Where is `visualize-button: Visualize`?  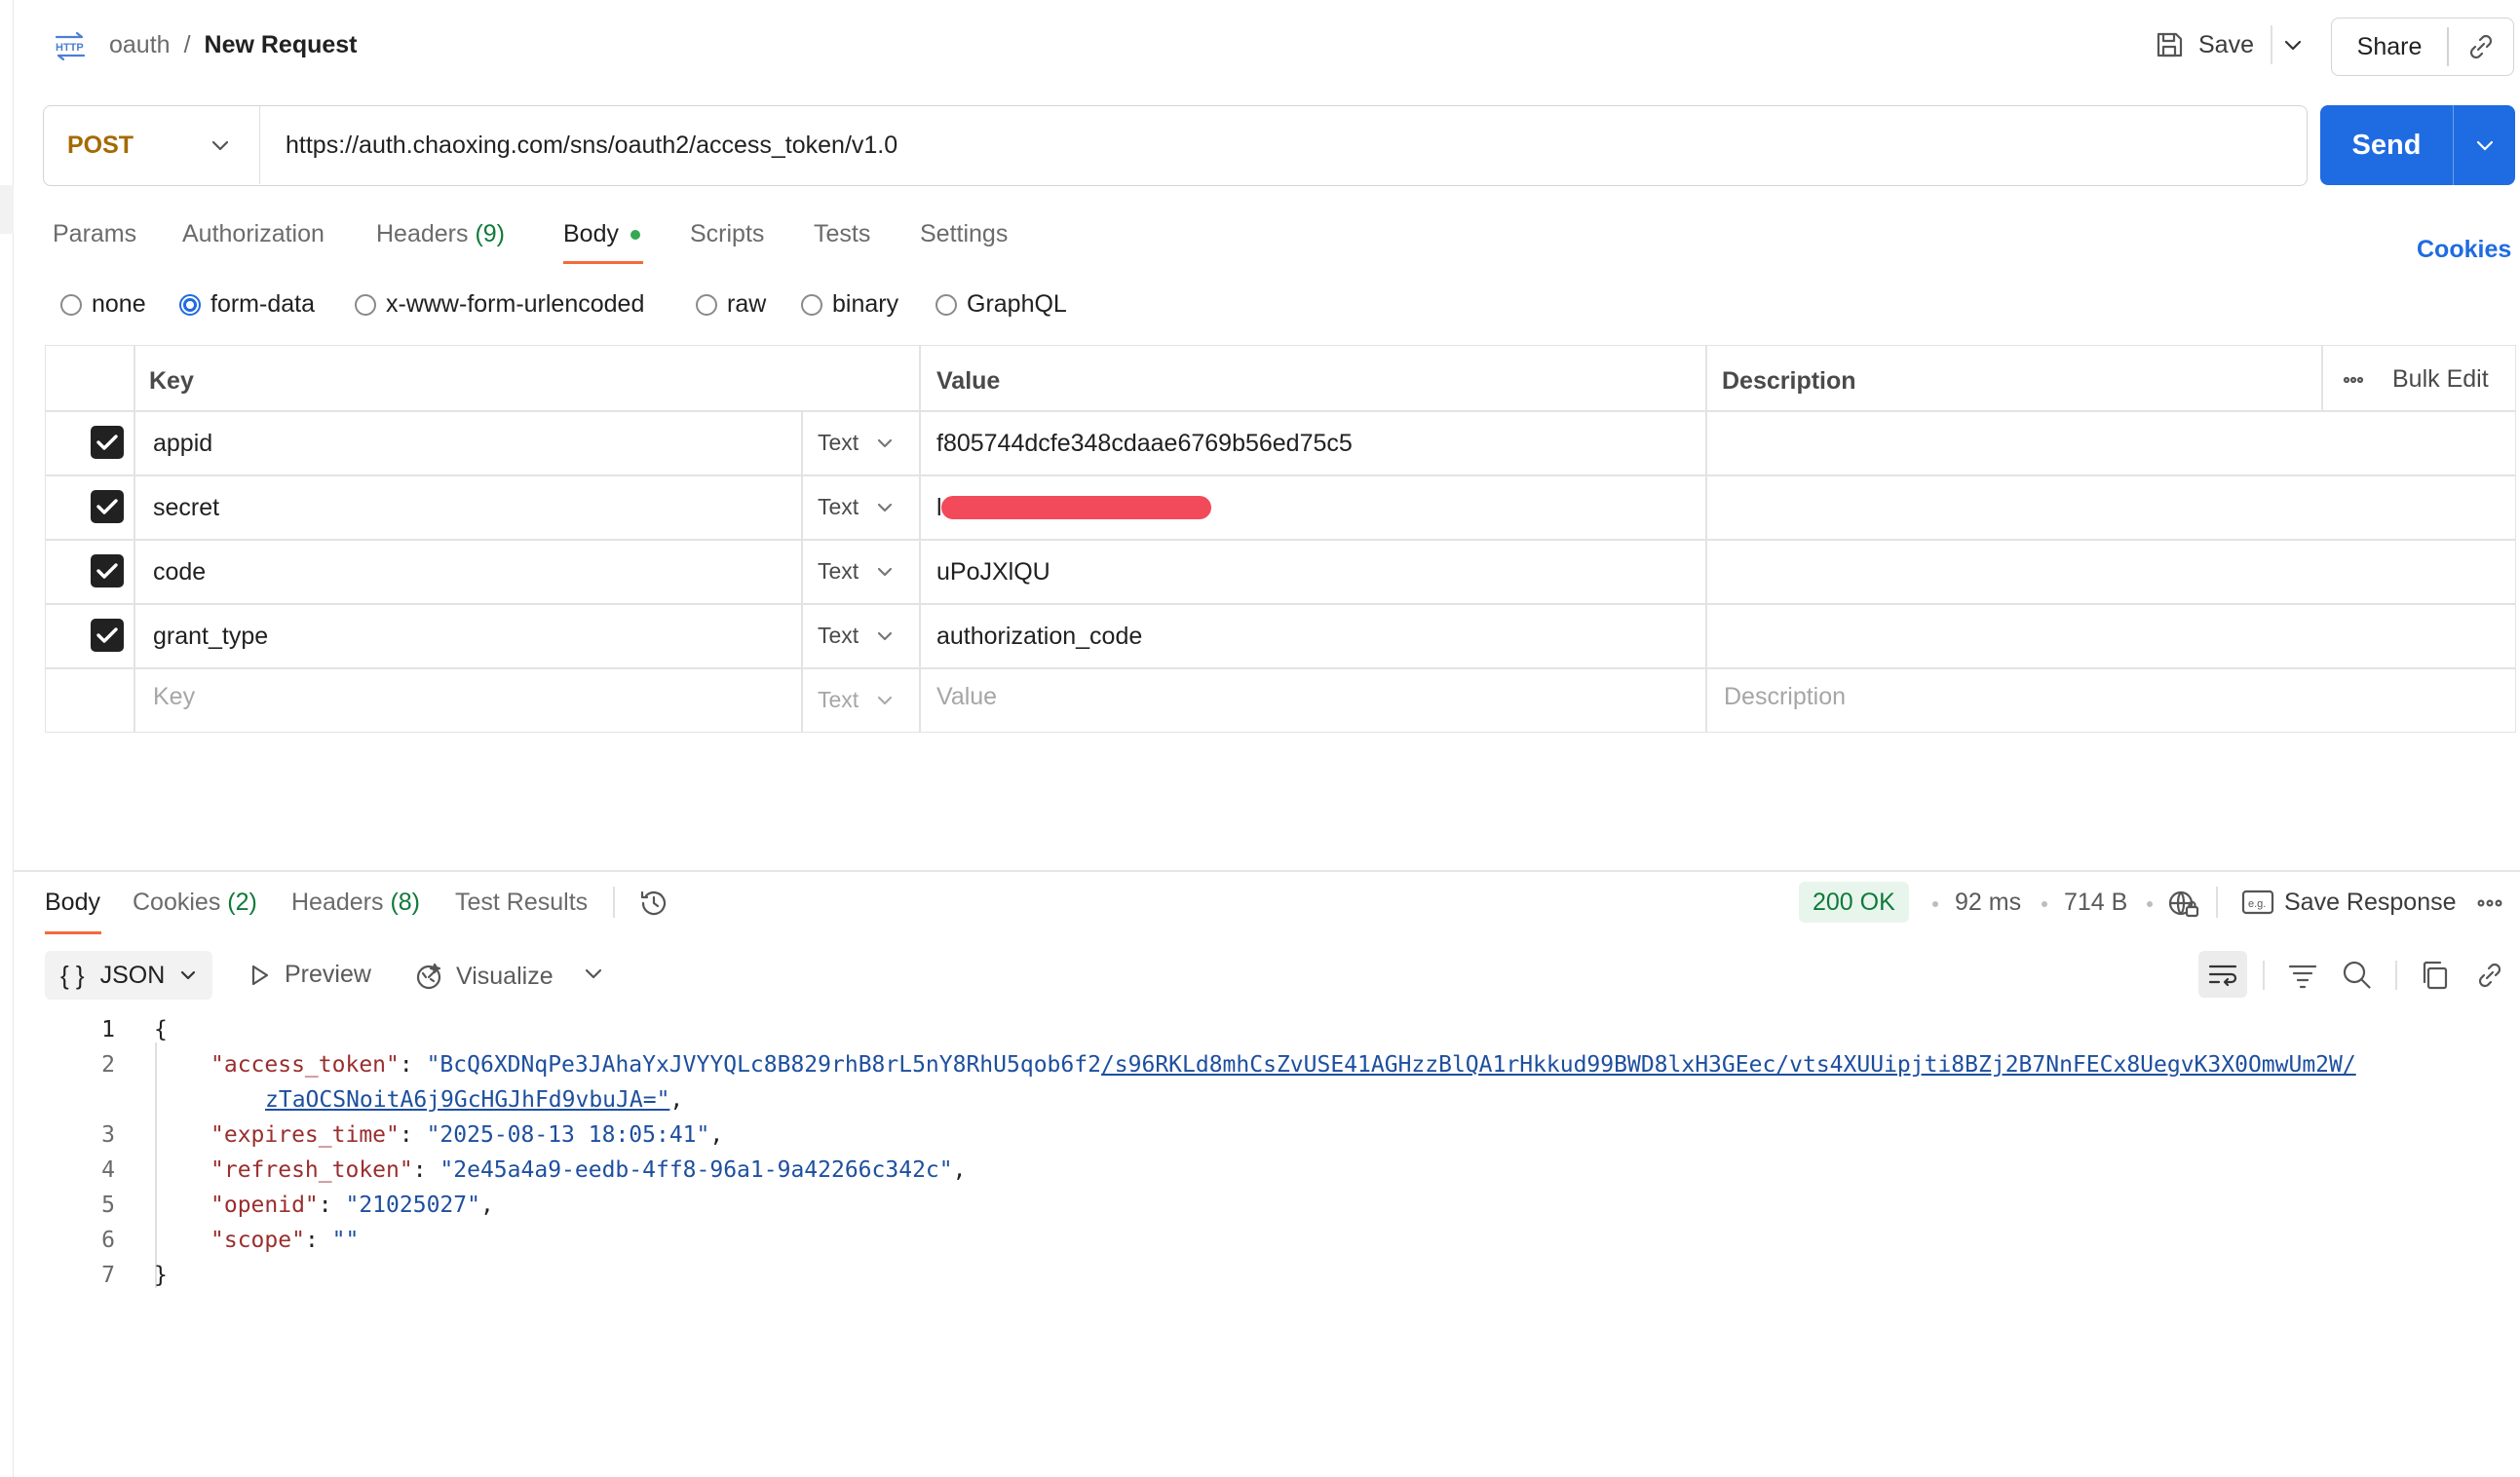
visualize-button: Visualize is located at coordinates (483, 977).